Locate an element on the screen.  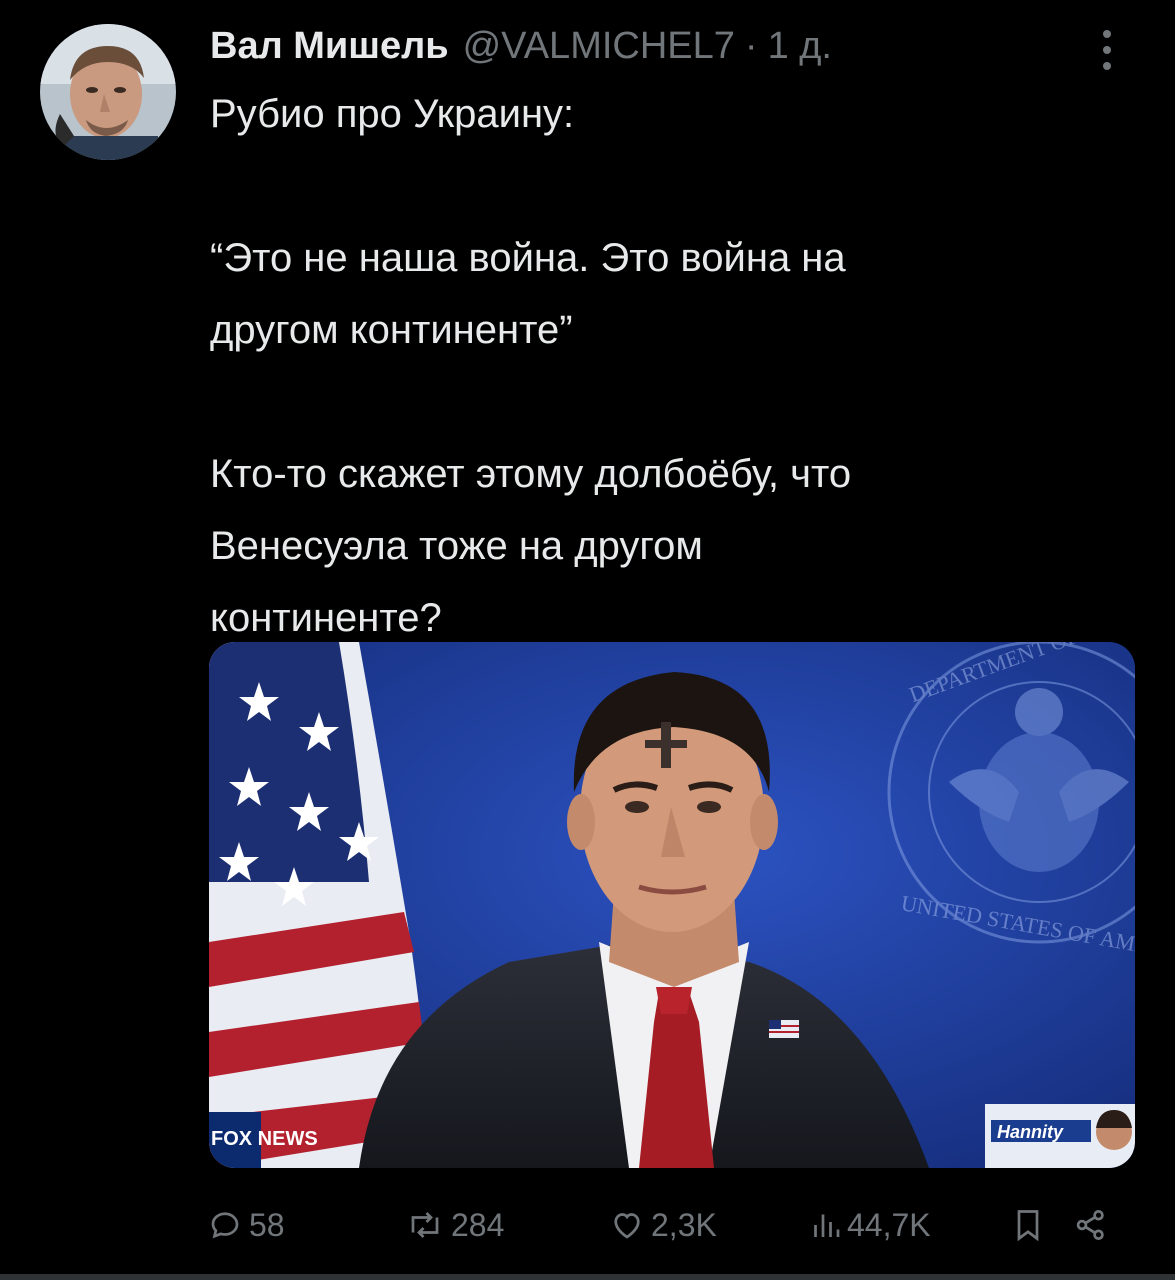
bar-chart-icon is located at coordinates (827, 1225).